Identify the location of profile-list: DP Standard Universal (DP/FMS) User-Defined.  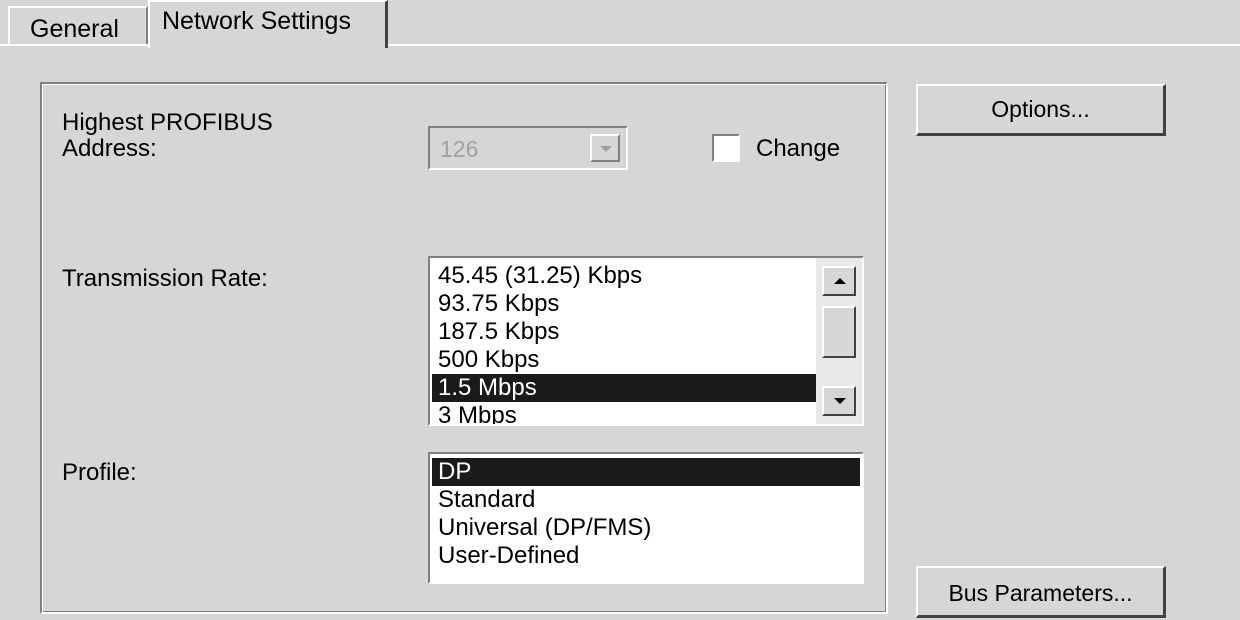
(646, 518).